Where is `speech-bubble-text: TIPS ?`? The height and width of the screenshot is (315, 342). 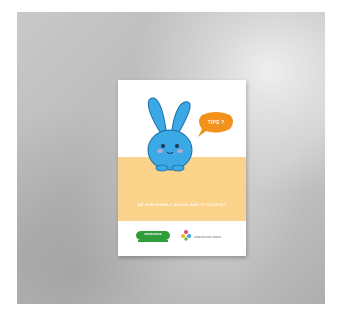
speech-bubble-text: TIPS ? is located at coordinates (216, 123).